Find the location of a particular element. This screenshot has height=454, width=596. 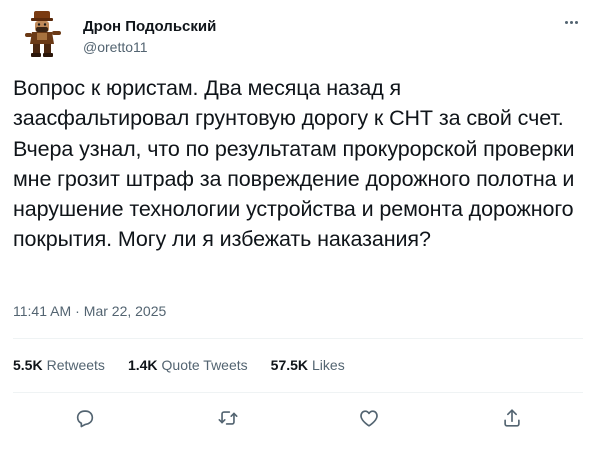

action-bar is located at coordinates (298, 418).